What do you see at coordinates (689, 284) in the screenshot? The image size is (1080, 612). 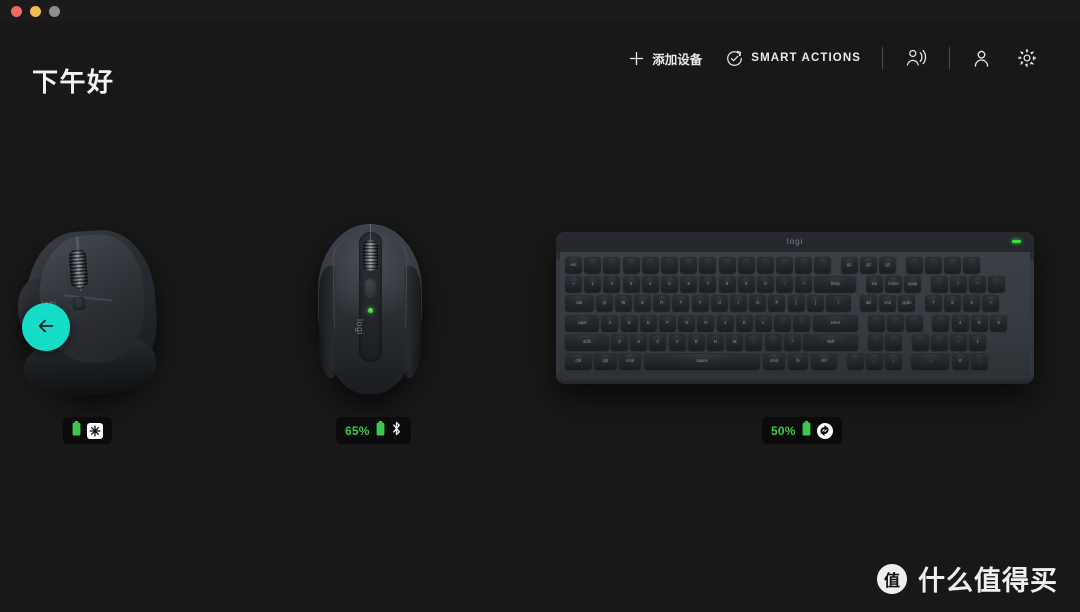 I see `keyboard-key: 6` at bounding box center [689, 284].